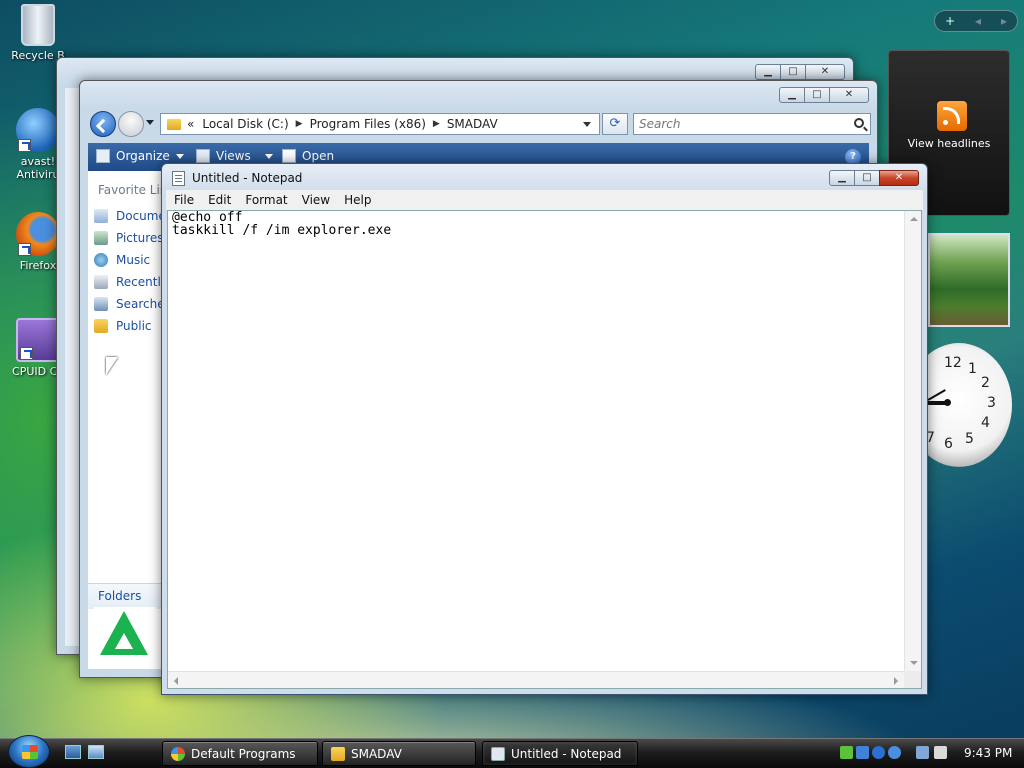  What do you see at coordinates (132, 304) in the screenshot?
I see `nav-link-searches: Searches` at bounding box center [132, 304].